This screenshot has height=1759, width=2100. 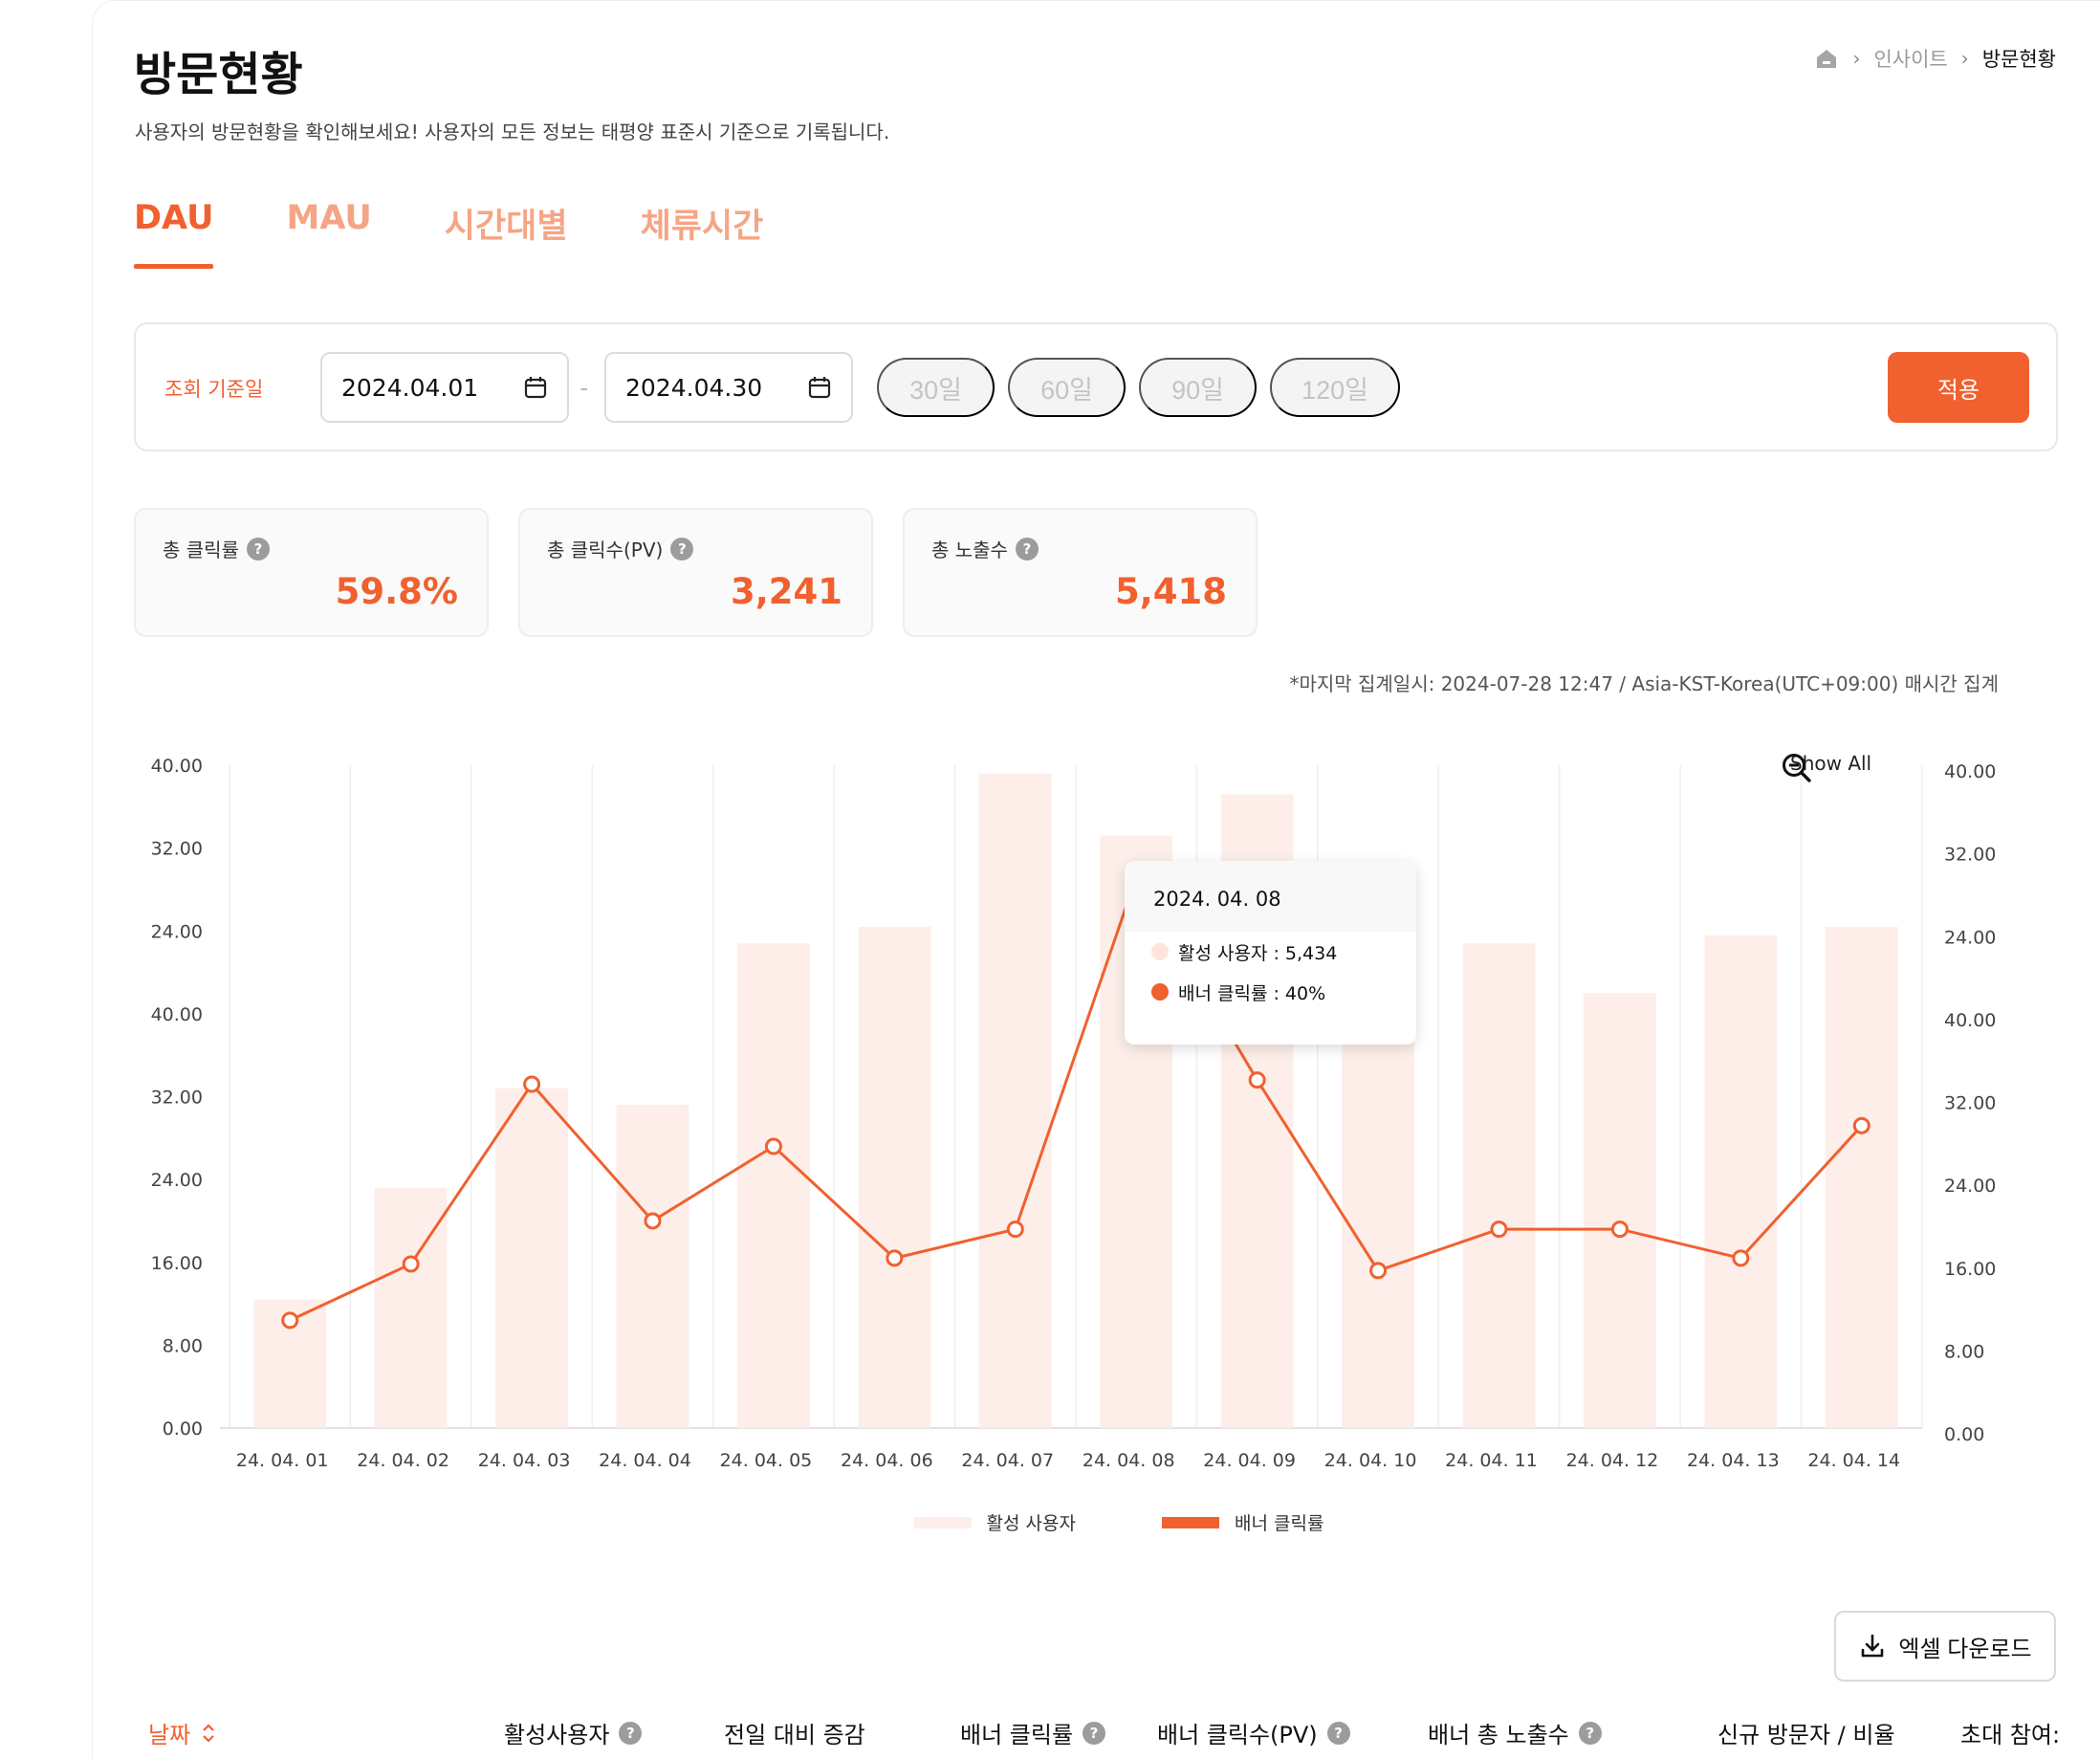 I want to click on legend-dot-ctr, so click(x=1160, y=991).